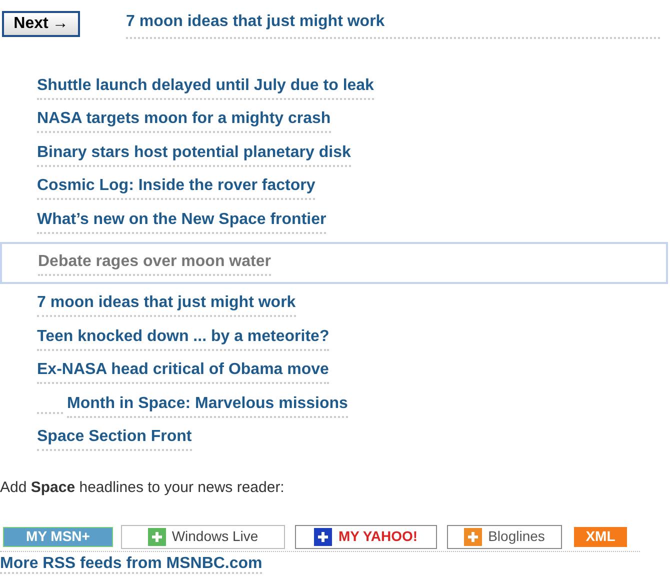 The width and height of the screenshot is (670, 587). What do you see at coordinates (41, 24) in the screenshot?
I see `next-button: Next →` at bounding box center [41, 24].